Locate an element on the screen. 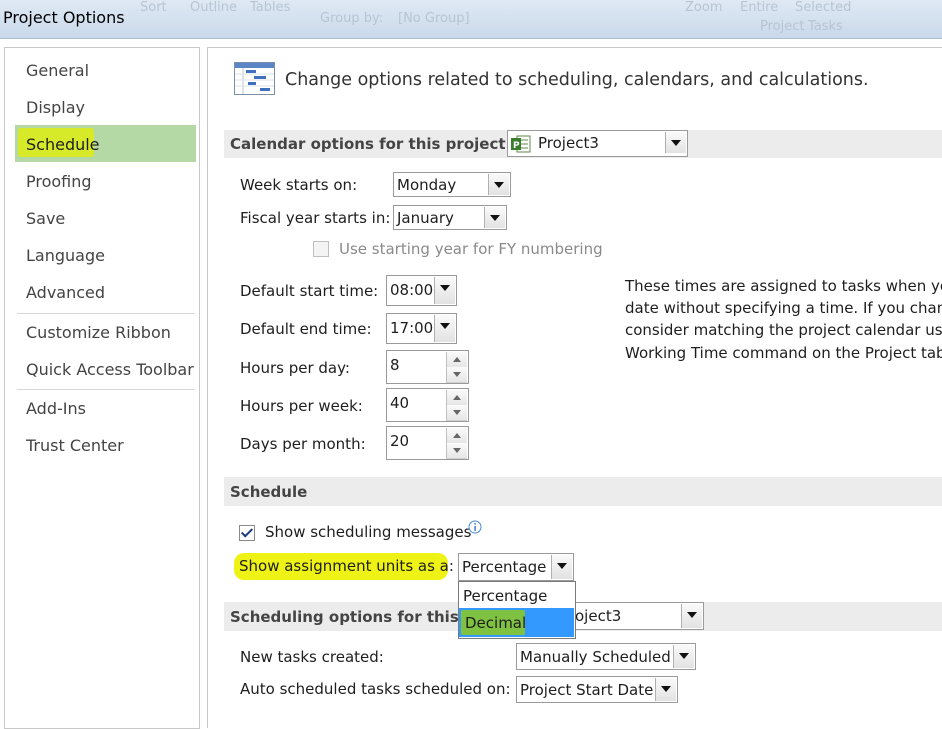  fy-numbering-checkbox is located at coordinates (321, 249).